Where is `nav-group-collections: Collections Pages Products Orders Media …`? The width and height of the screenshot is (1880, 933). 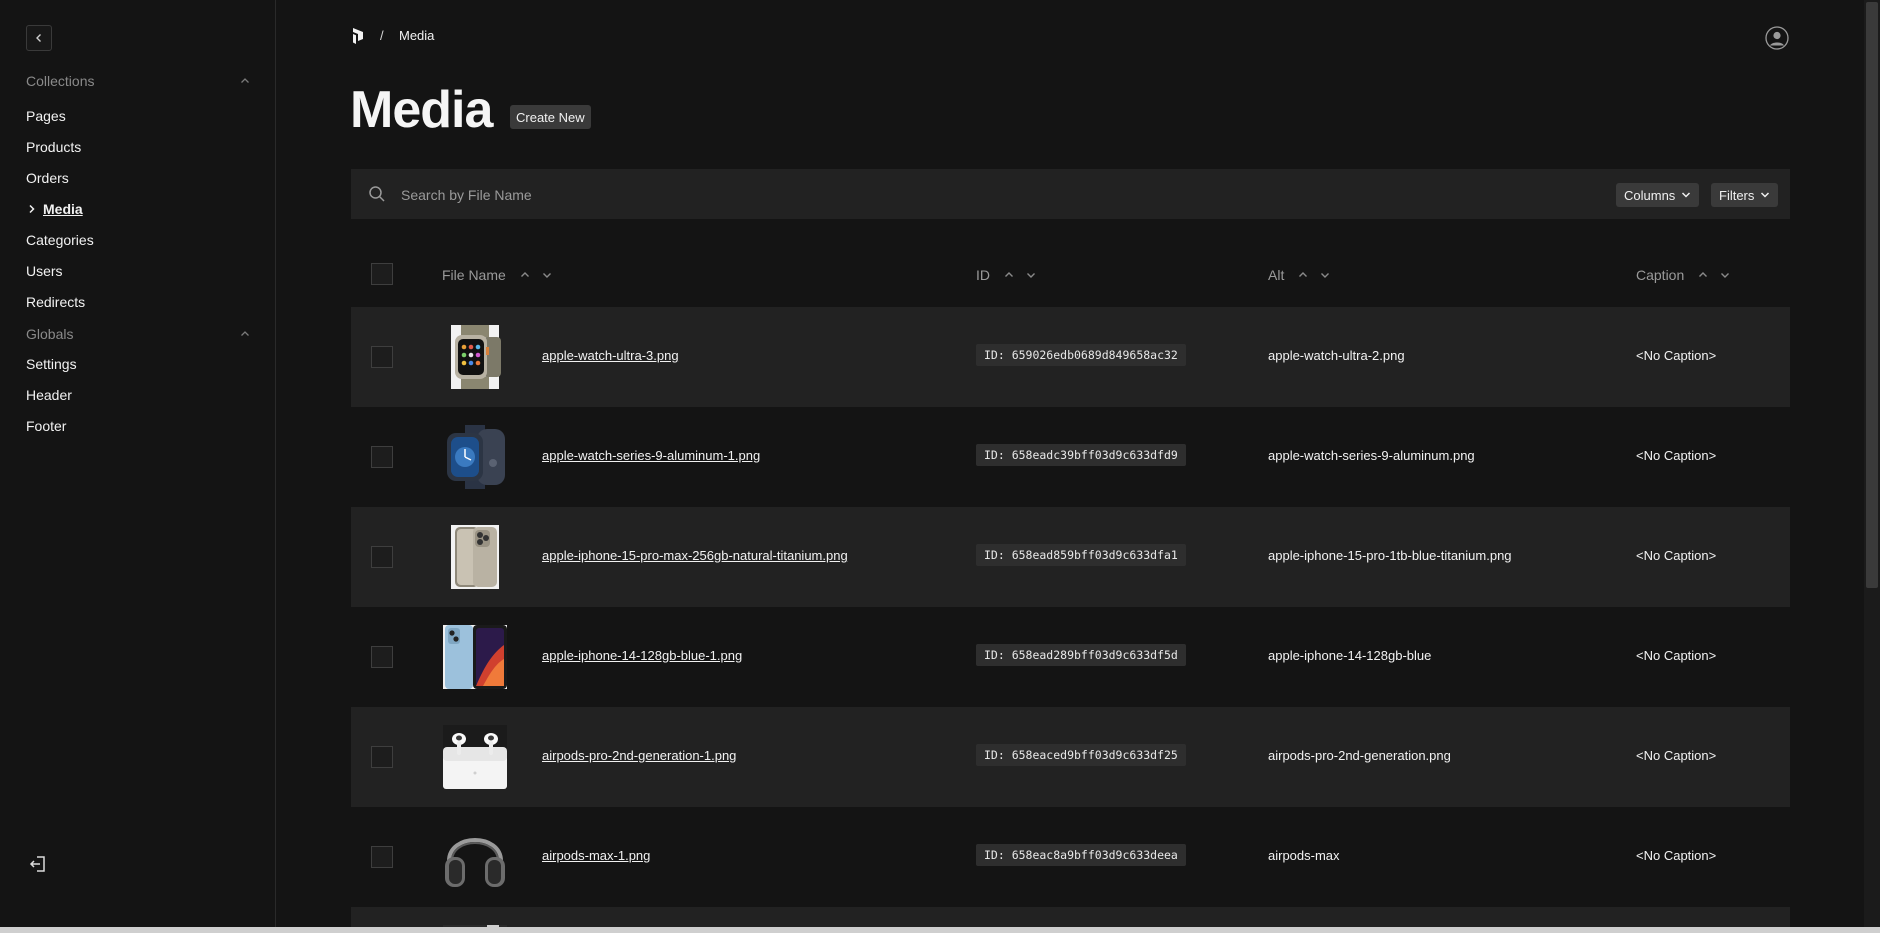 nav-group-collections: Collections Pages Products Orders Media … is located at coordinates (138, 193).